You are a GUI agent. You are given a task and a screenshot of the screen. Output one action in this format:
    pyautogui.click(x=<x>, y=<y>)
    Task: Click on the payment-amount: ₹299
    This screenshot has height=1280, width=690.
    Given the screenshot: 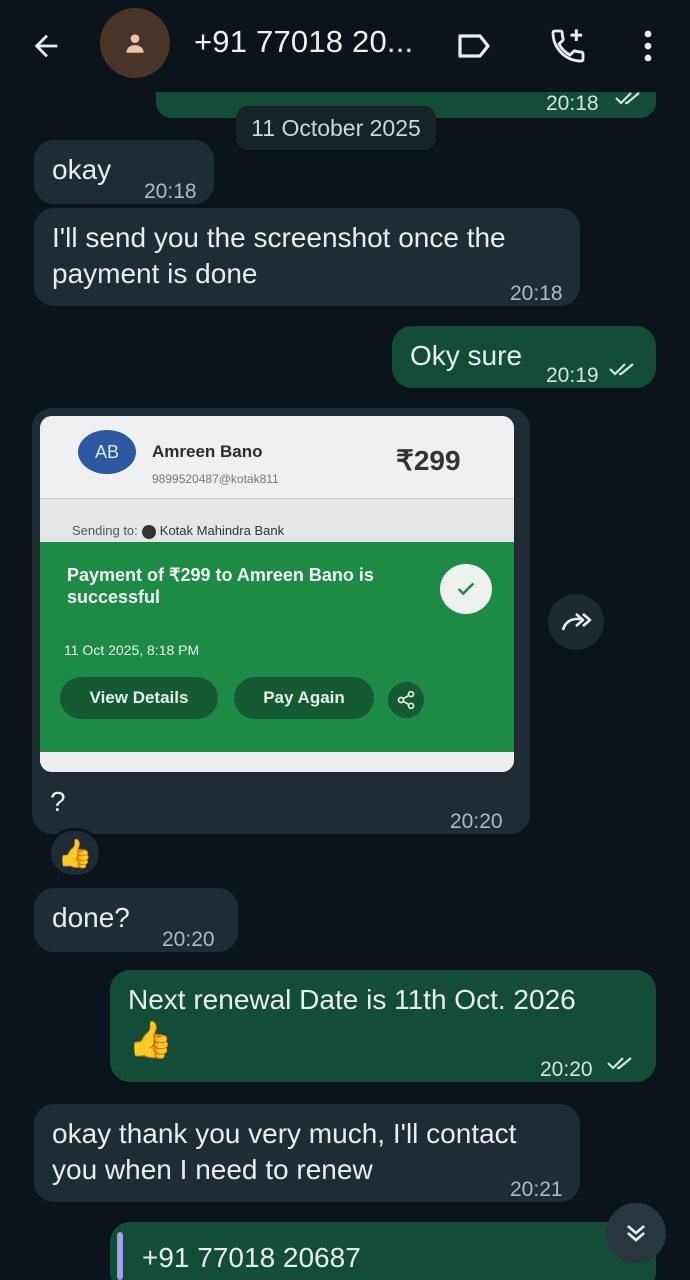 What is the action you would take?
    pyautogui.click(x=428, y=460)
    